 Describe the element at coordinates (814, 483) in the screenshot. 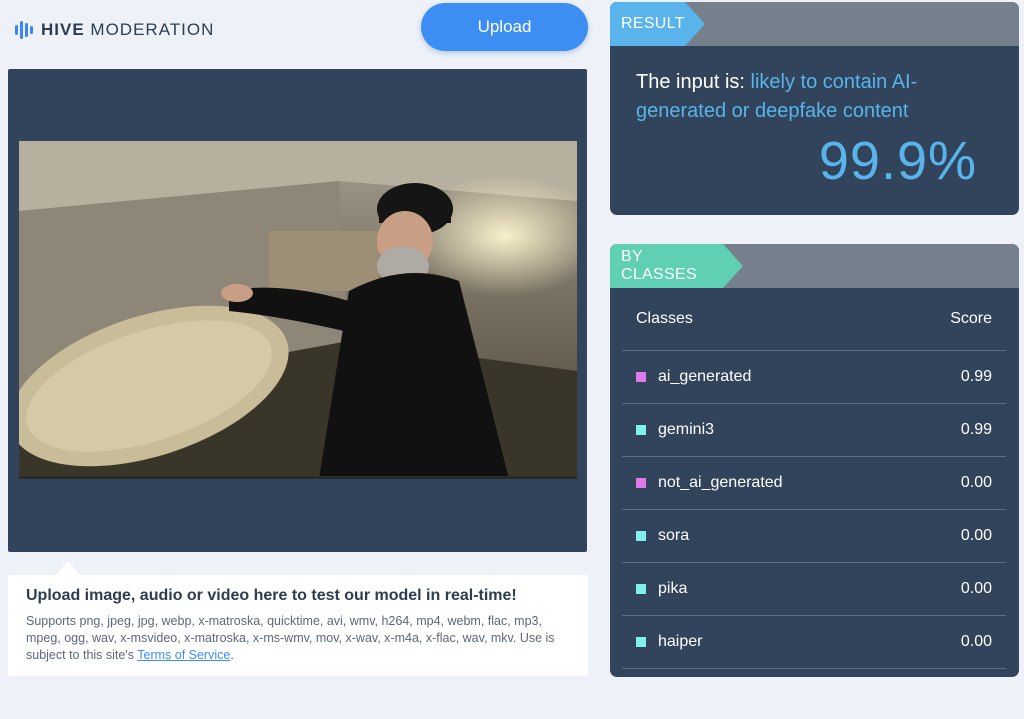

I see `table-row: not_ai_generated 0.00` at that location.